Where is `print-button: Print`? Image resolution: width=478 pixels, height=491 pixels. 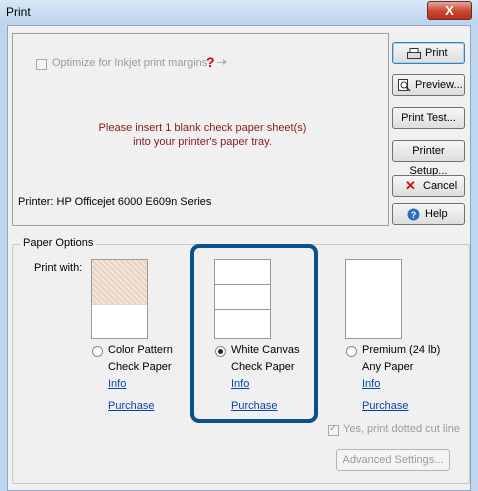 print-button: Print is located at coordinates (428, 53).